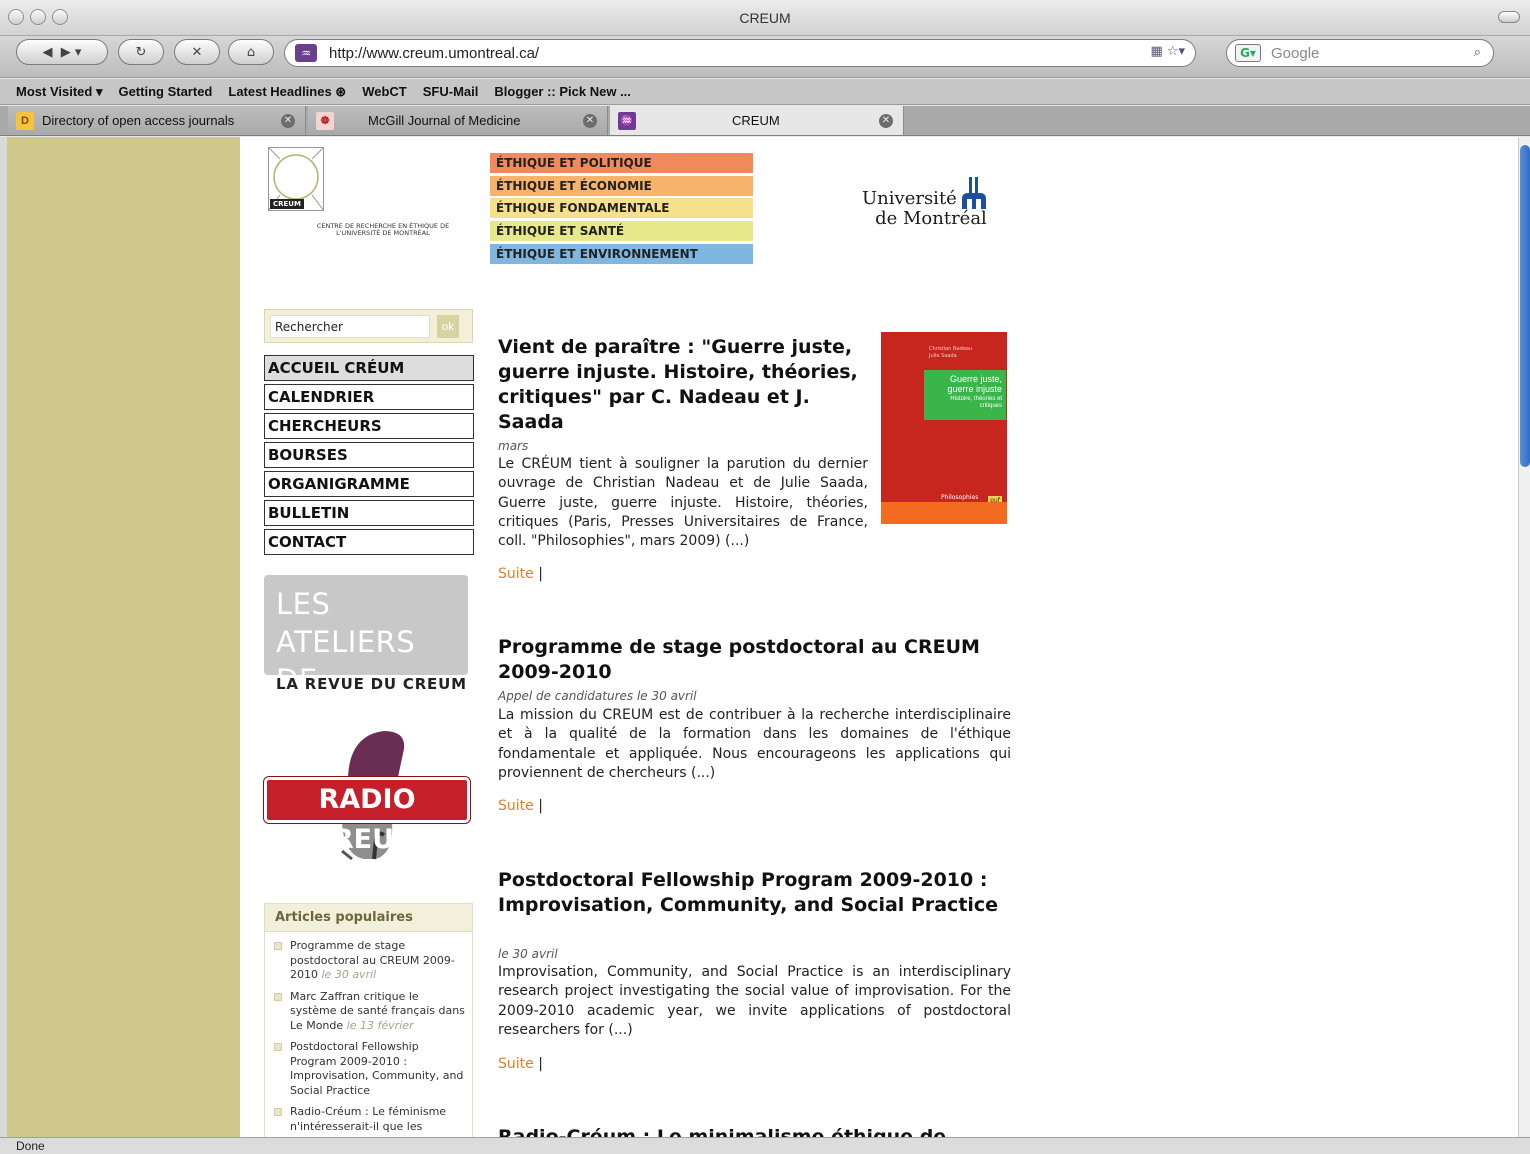 This screenshot has height=1154, width=1530. Describe the element at coordinates (960, 497) in the screenshot. I see `book-series: Philosophies` at that location.